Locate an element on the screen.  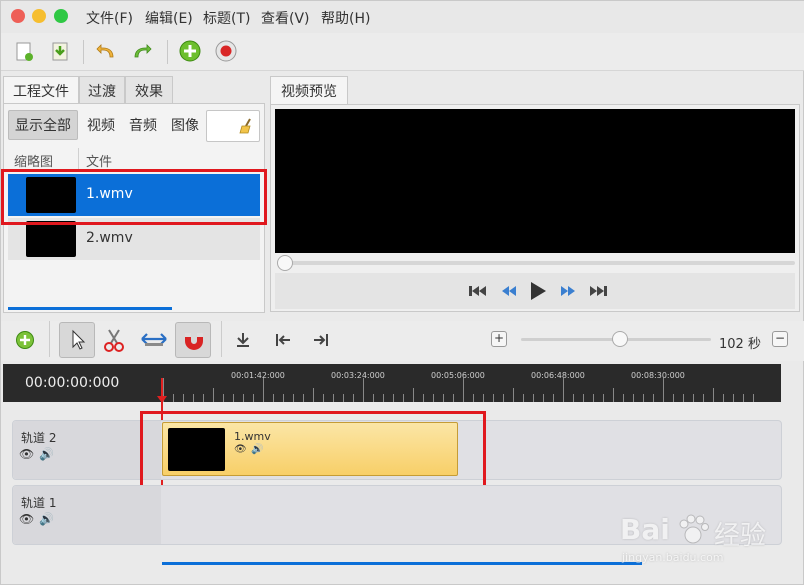
seek-bar is located at coordinates (537, 263).